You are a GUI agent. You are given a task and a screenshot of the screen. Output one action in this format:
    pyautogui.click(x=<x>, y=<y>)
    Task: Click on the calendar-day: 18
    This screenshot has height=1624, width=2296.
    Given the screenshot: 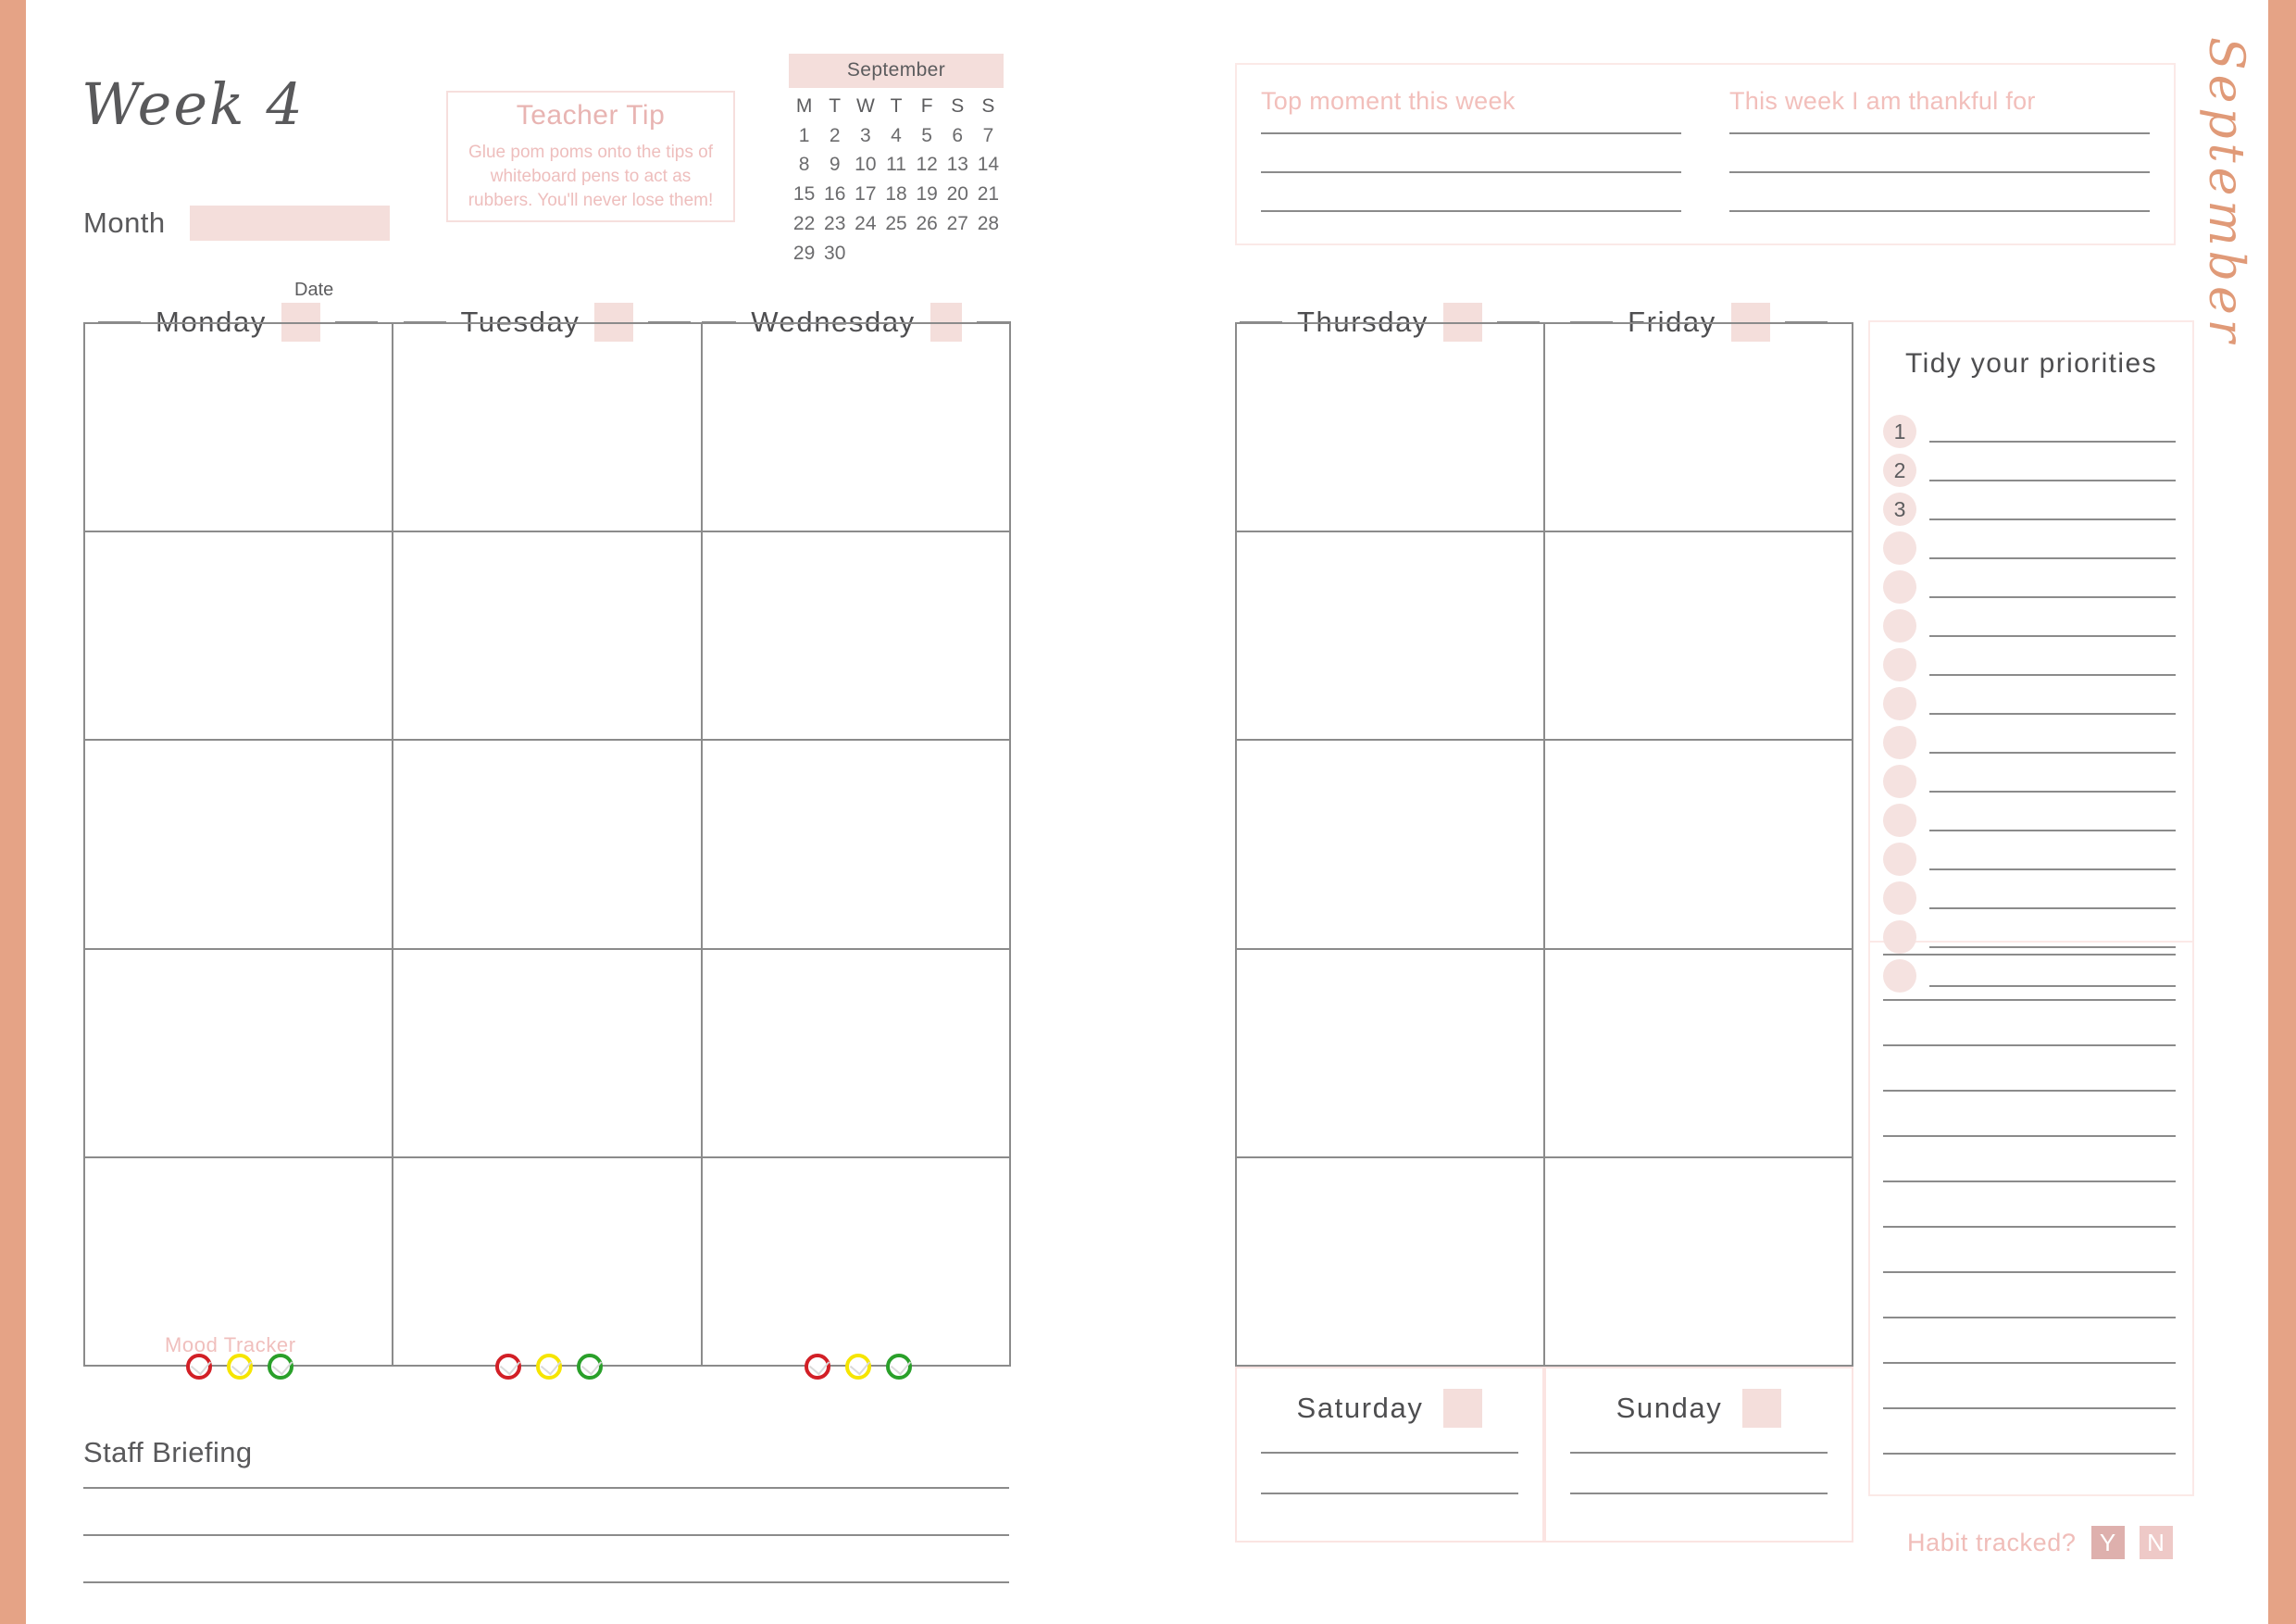 What is the action you would take?
    pyautogui.click(x=895, y=194)
    